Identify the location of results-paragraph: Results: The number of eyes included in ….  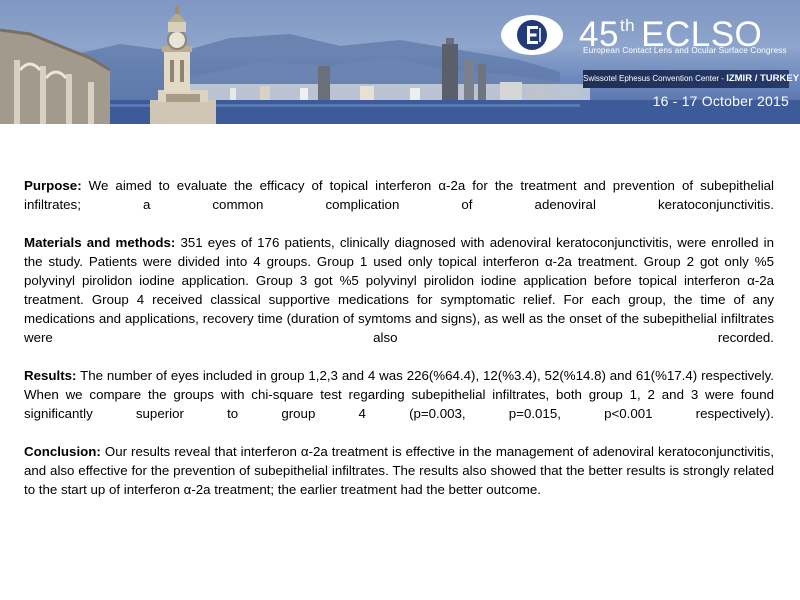
(399, 394).